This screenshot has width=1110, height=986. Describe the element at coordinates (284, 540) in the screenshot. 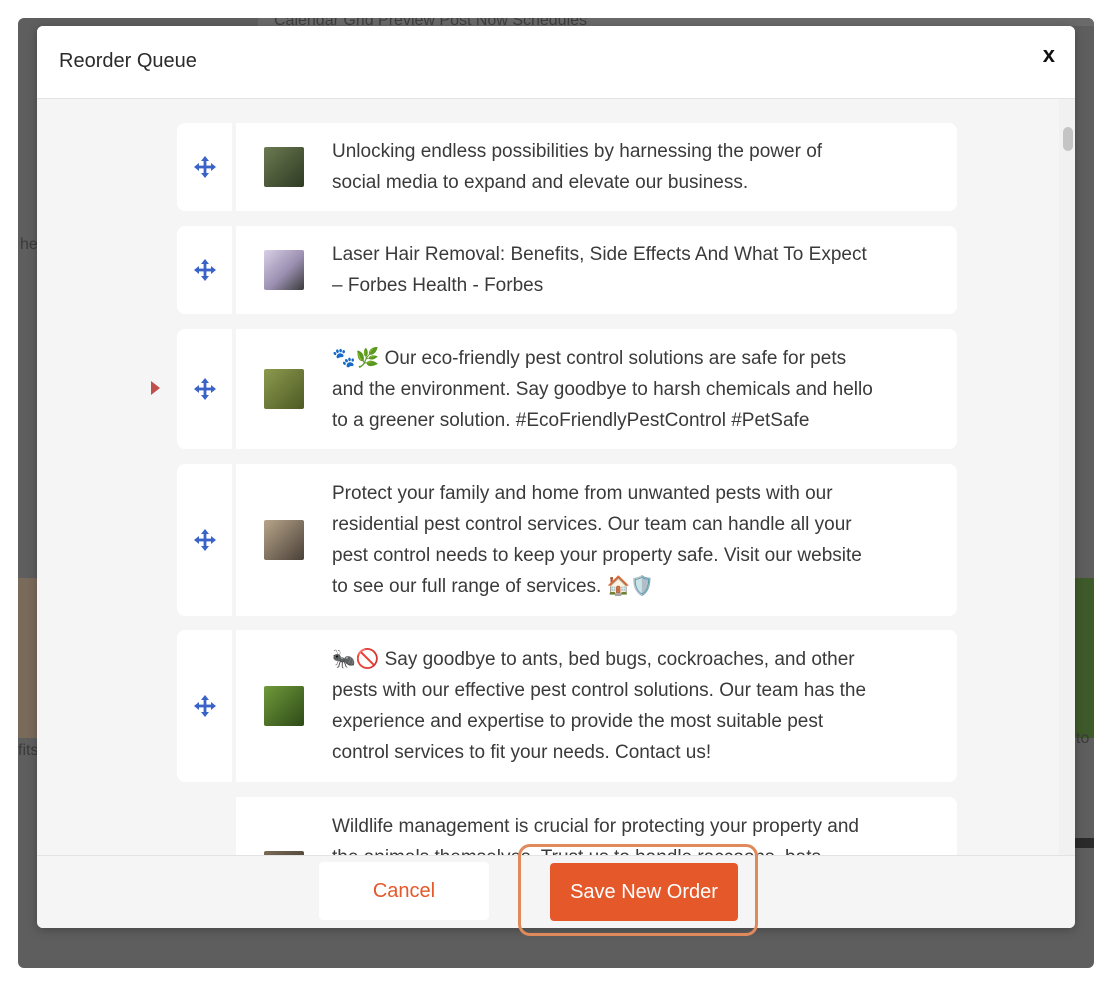

I see `technician-spraying-photo` at that location.